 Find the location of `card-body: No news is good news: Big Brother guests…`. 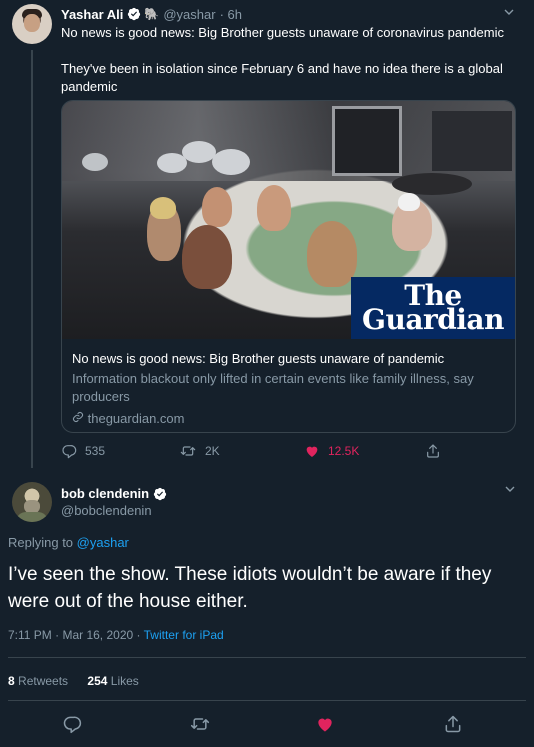

card-body: No news is good news: Big Brother guests… is located at coordinates (288, 386).